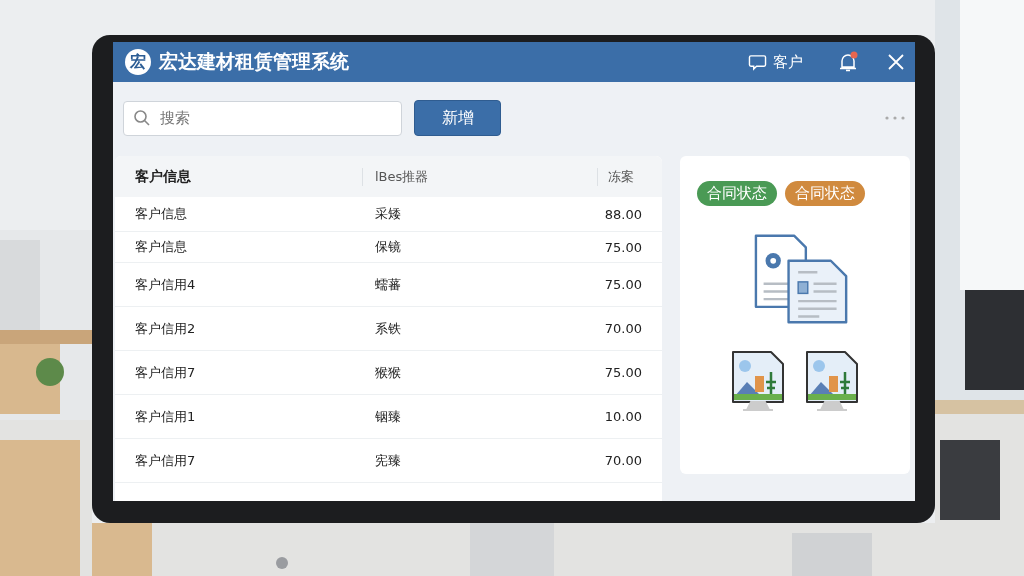 The width and height of the screenshot is (1024, 576). What do you see at coordinates (165, 328) in the screenshot?
I see `table-cell-text: 客户信用2` at bounding box center [165, 328].